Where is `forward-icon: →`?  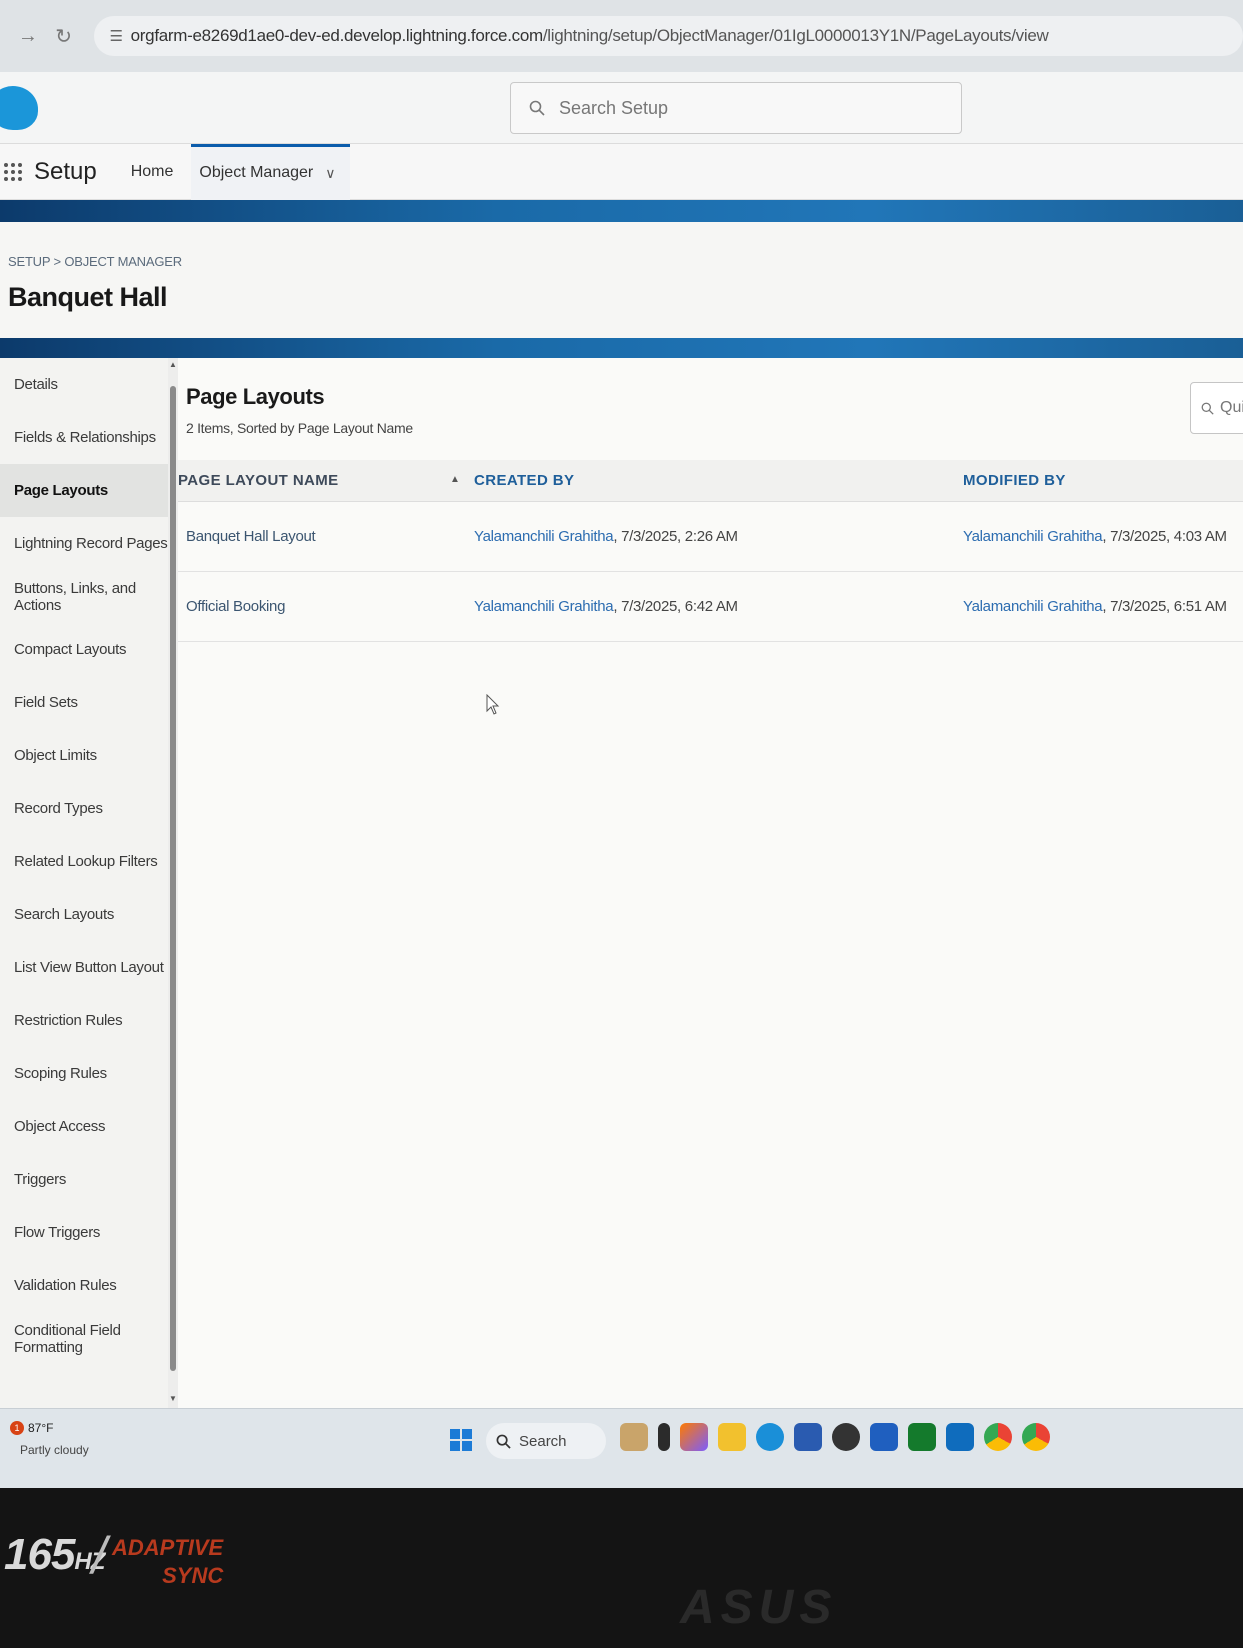
forward-icon: → is located at coordinates (28, 36).